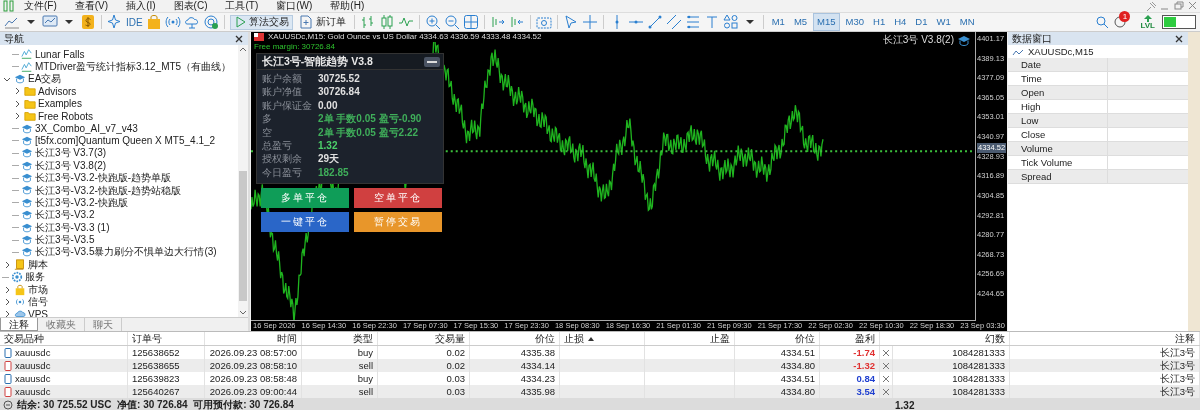 The image size is (1200, 410). What do you see at coordinates (103, 178) in the screenshot?
I see `tree-item: 长江3号-V3.2-快跑版-趋势单版` at bounding box center [103, 178].